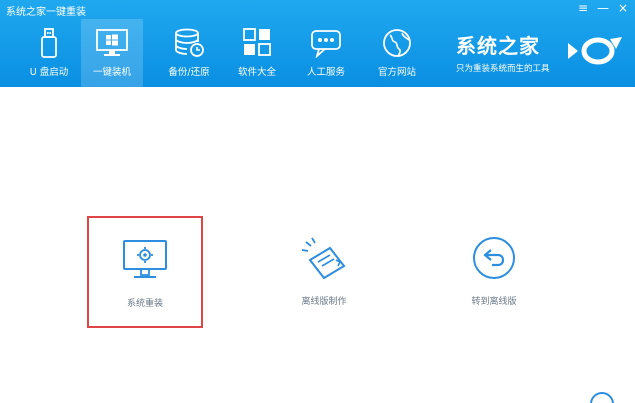 This screenshot has width=635, height=403. I want to click on option-label: 转到离线版, so click(494, 302).